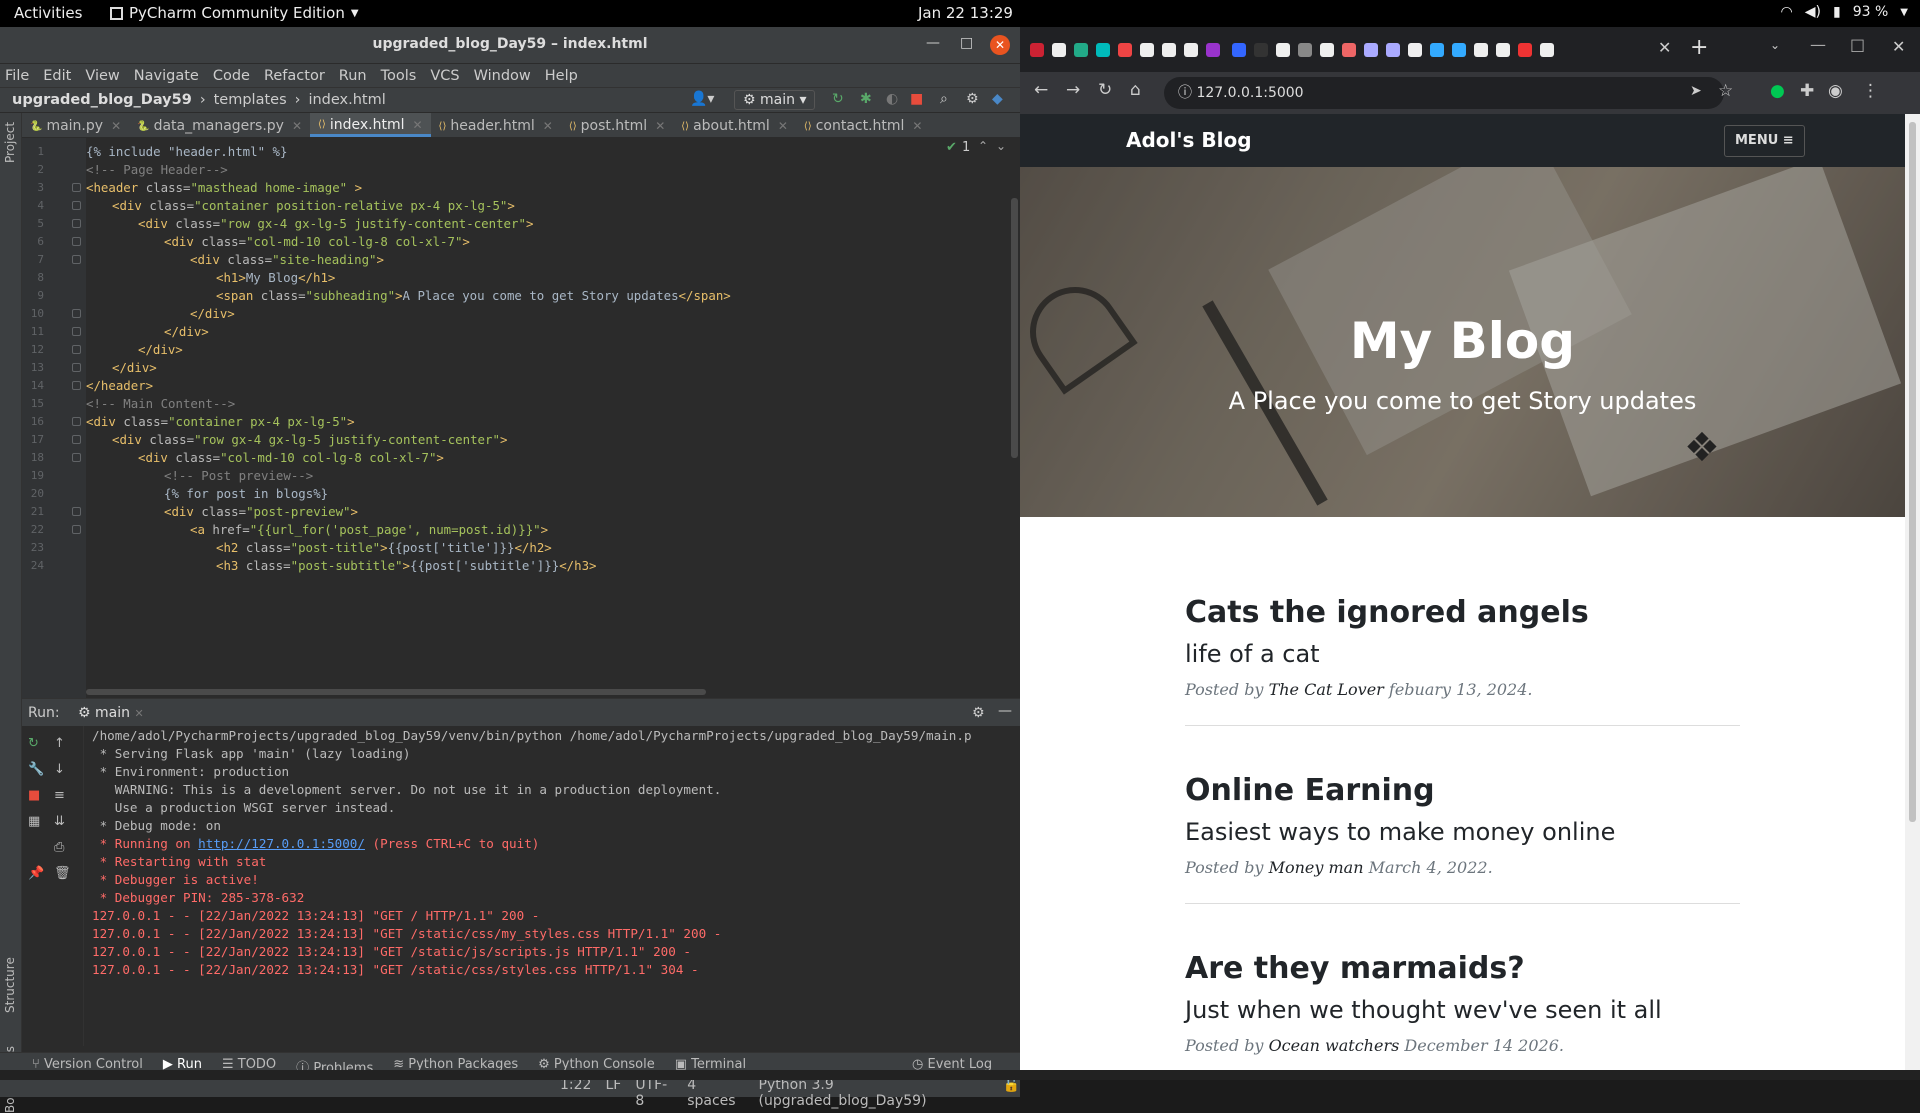  Describe the element at coordinates (17, 76) in the screenshot. I see `menu-item-file: File` at that location.